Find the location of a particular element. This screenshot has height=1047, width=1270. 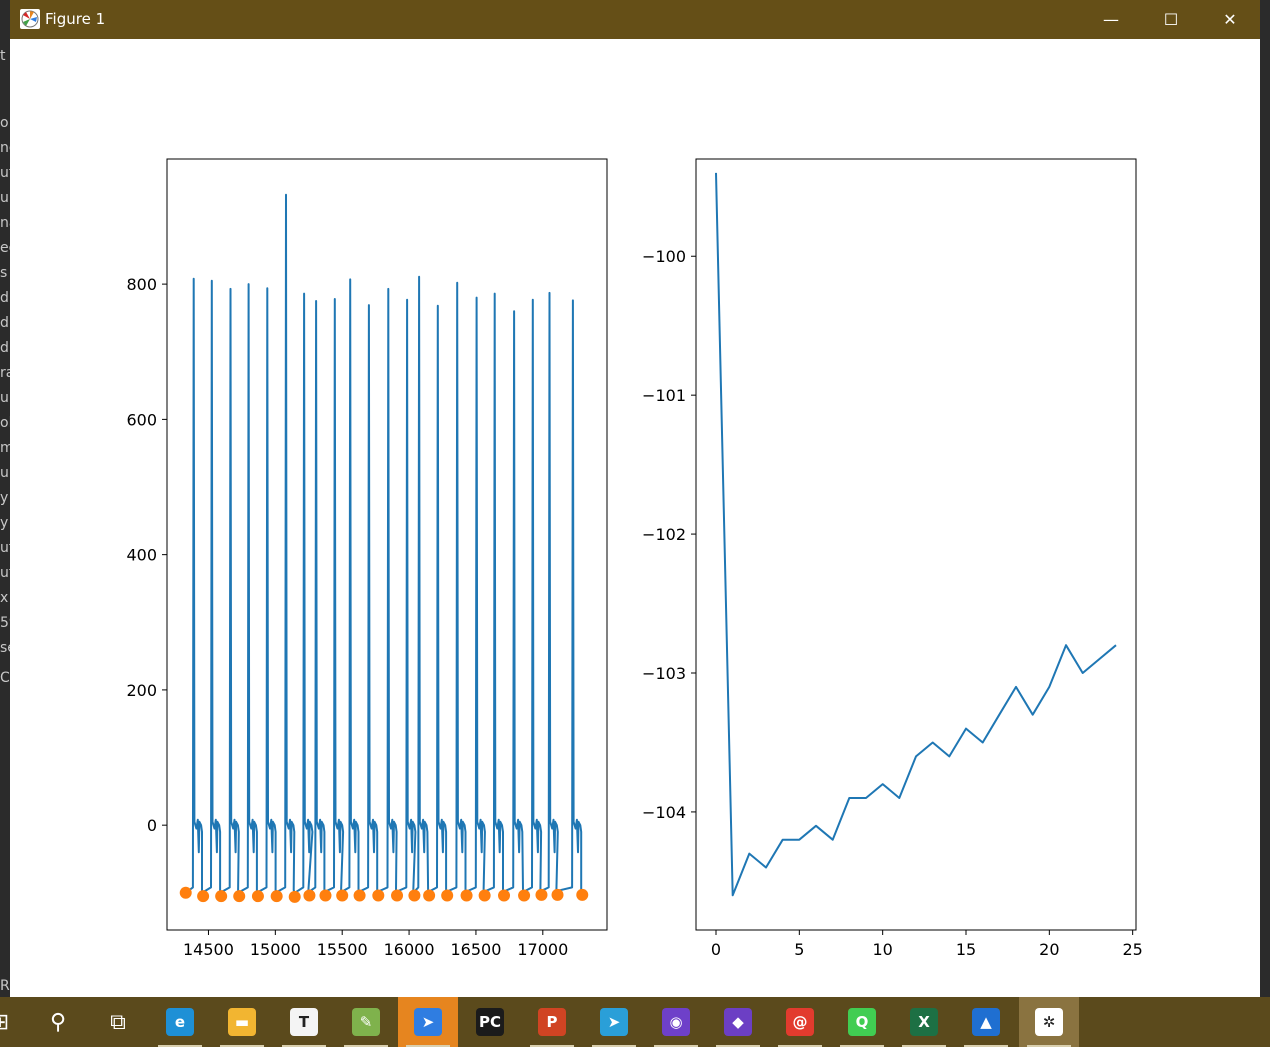

matplotlib-icon is located at coordinates (30, 19).